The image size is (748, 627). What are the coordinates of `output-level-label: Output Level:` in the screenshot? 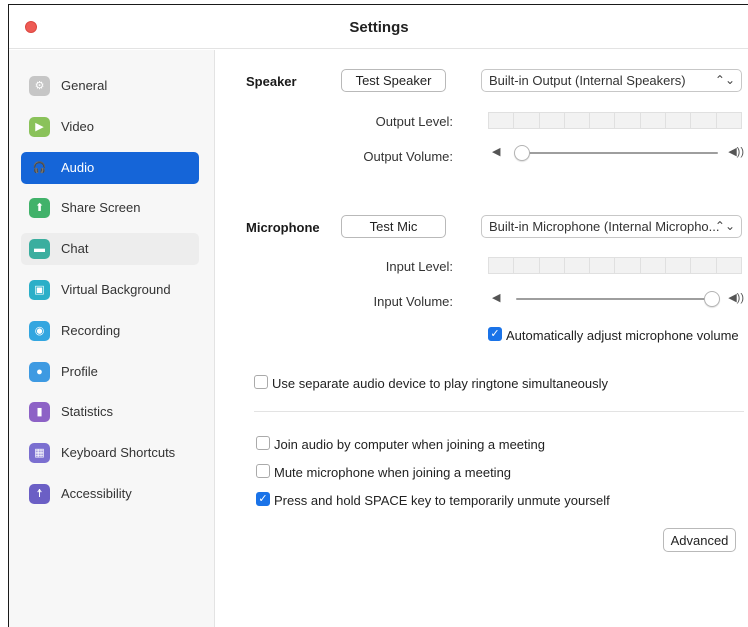 It's located at (414, 121).